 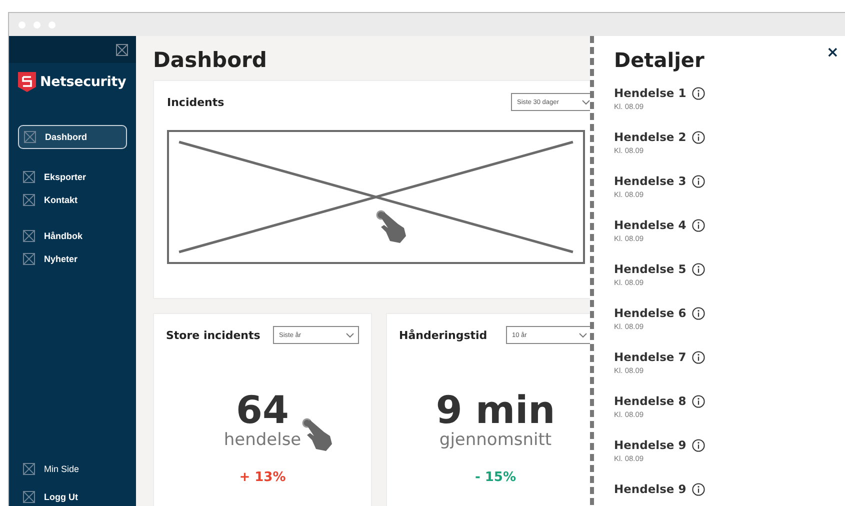 I want to click on shield-logo-icon, so click(x=27, y=82).